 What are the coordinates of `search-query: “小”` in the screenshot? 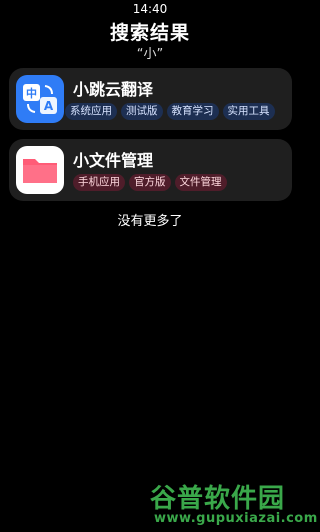 It's located at (150, 54).